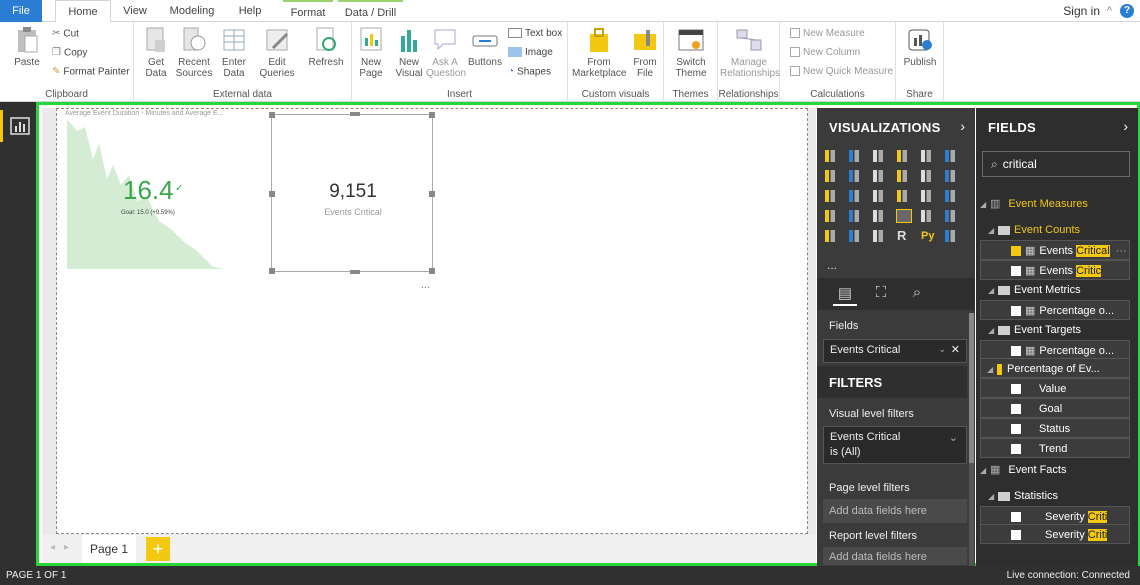 This screenshot has width=1140, height=585. I want to click on tab-home: Home, so click(83, 11).